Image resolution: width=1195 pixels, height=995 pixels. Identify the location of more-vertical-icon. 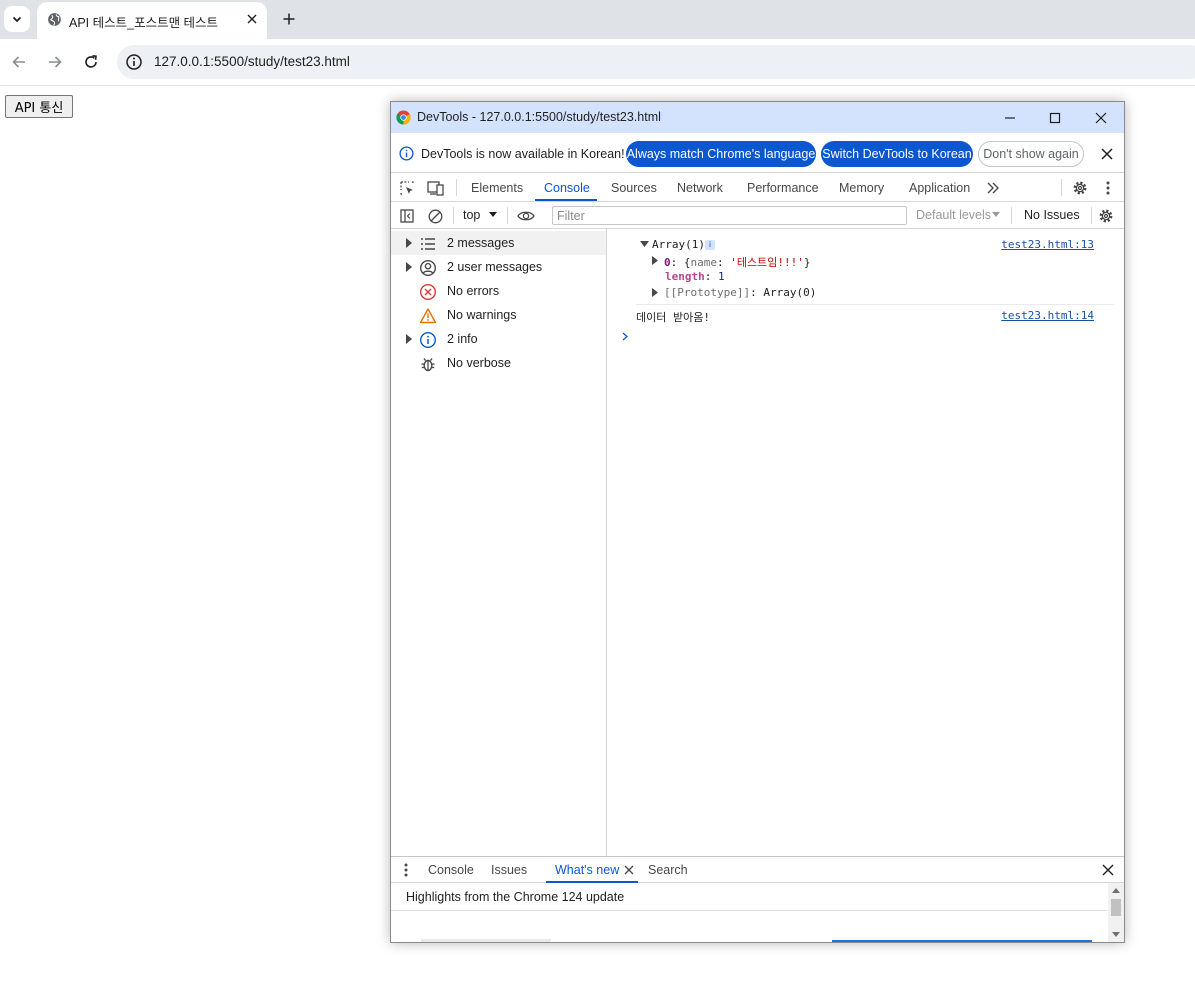
(1108, 188).